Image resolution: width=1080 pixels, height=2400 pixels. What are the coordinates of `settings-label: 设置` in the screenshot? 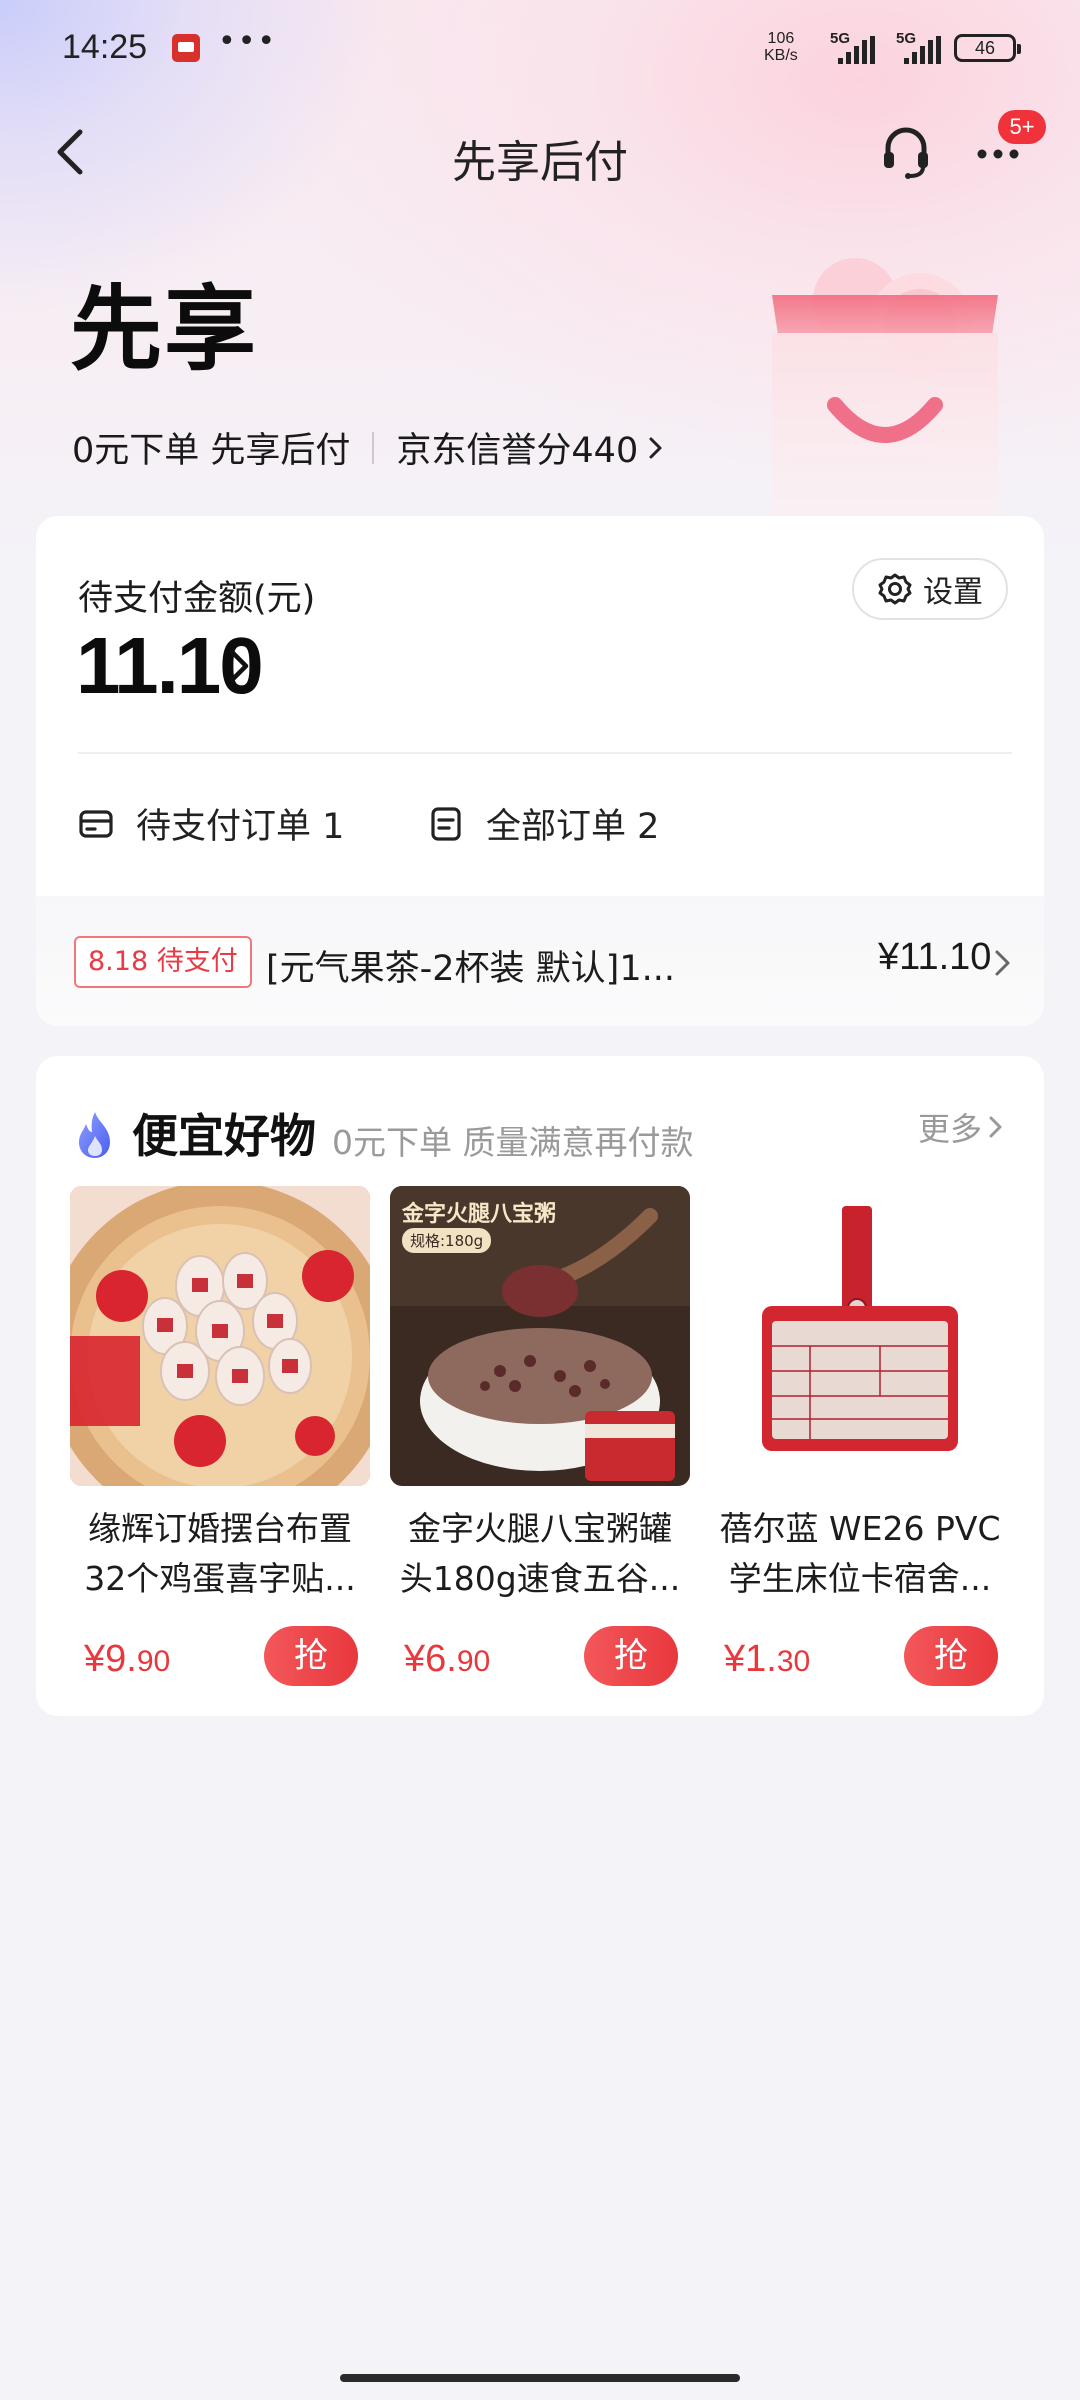 It's located at (953, 592).